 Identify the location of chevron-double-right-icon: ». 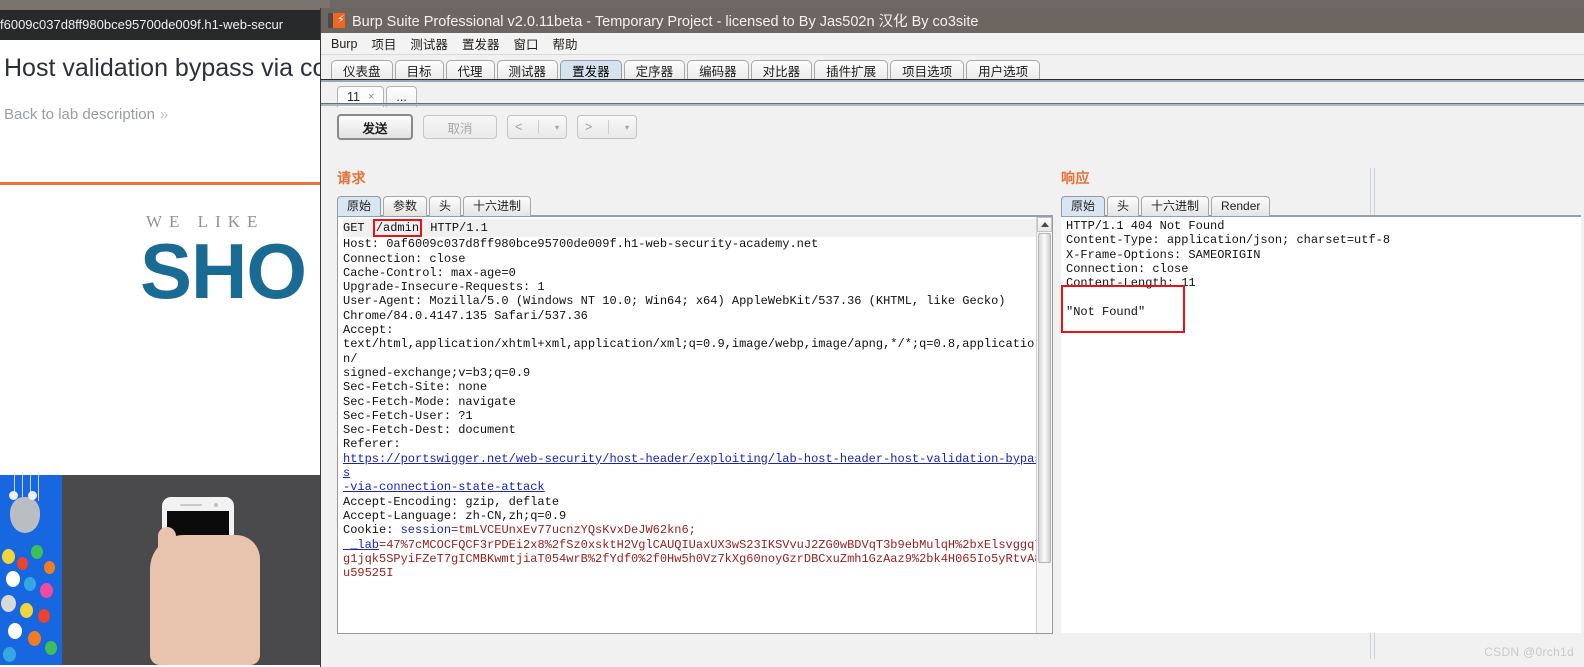
(164, 114).